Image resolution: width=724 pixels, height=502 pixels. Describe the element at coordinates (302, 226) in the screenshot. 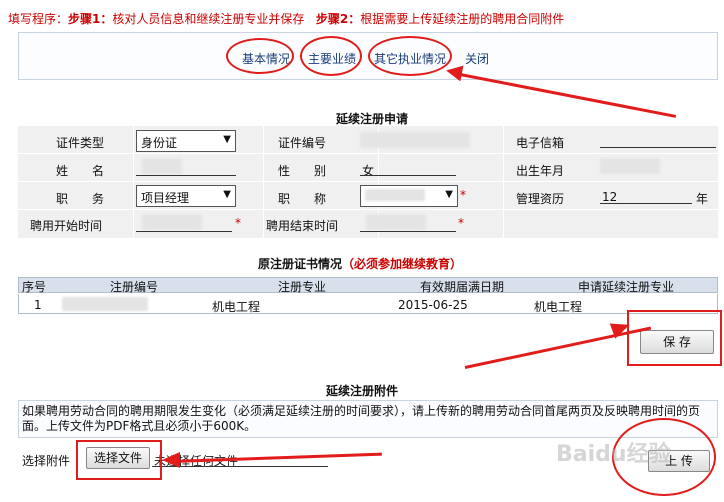

I see `hire-end-label: 聘用结束时间` at that location.